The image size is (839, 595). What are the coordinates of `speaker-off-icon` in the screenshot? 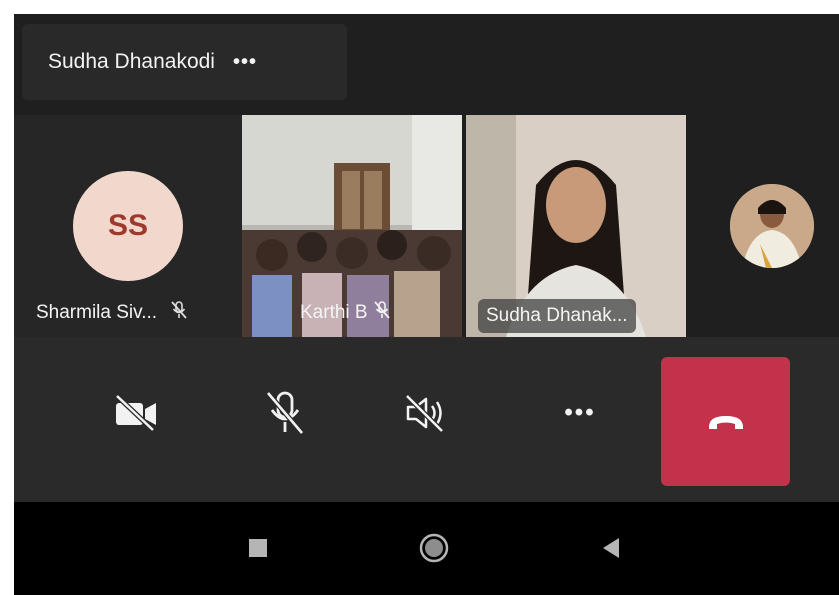 It's located at (424, 413).